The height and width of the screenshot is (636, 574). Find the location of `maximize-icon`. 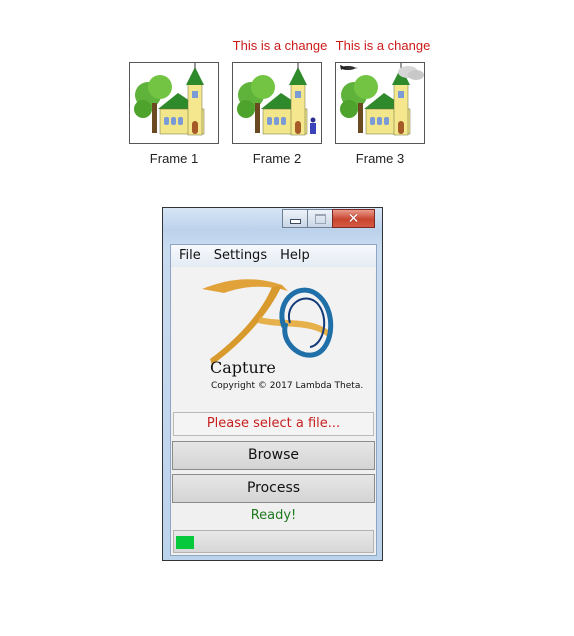

maximize-icon is located at coordinates (320, 218).